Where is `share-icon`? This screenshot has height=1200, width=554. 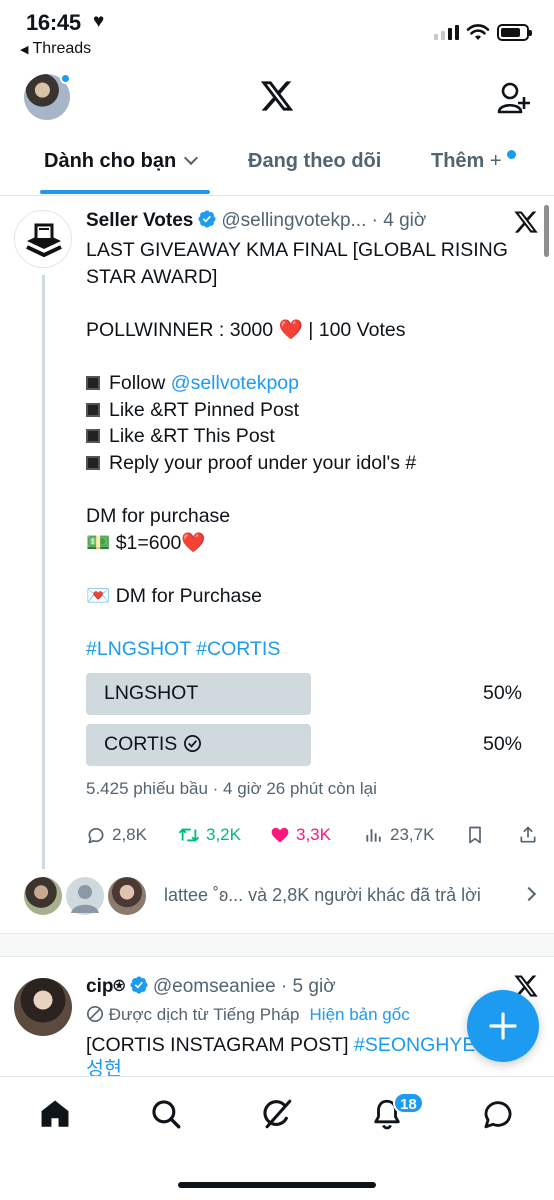
share-icon is located at coordinates (528, 834).